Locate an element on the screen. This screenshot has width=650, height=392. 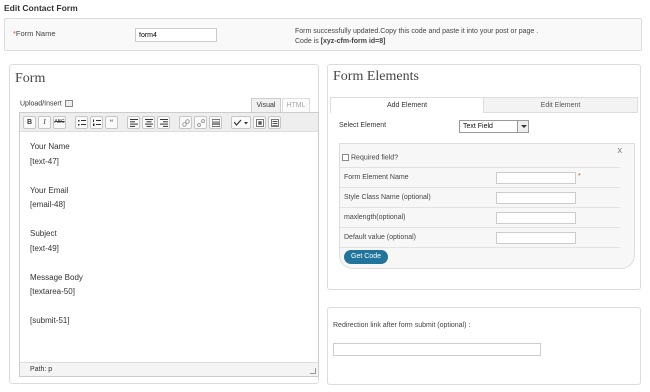
form-elements-title: Form Elements is located at coordinates (376, 76).